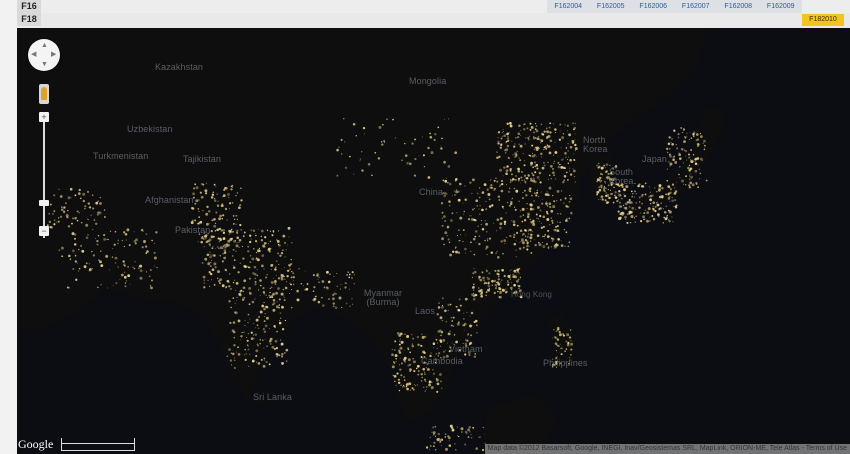  I want to click on pan-down-icon: ▼, so click(44, 64).